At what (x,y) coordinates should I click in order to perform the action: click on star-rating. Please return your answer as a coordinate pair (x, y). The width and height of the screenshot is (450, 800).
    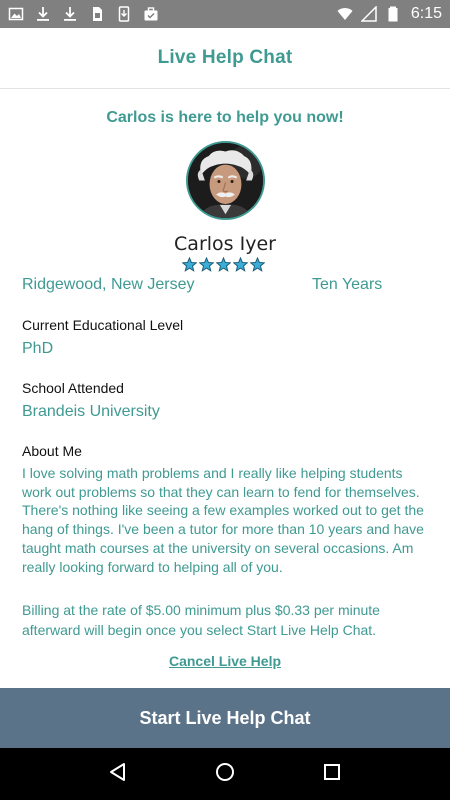
    Looking at the image, I should click on (223, 266).